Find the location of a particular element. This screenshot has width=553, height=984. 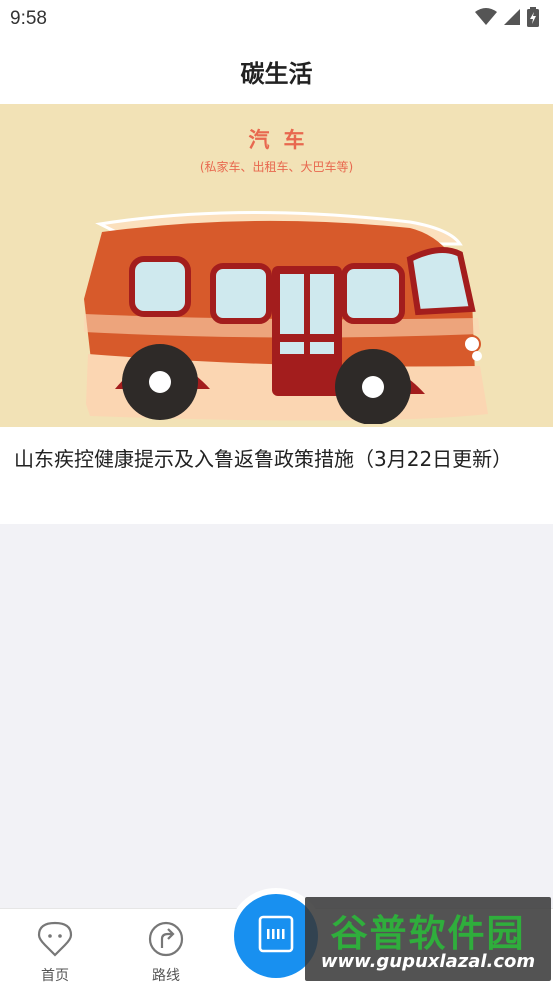

status-icons is located at coordinates (507, 19).